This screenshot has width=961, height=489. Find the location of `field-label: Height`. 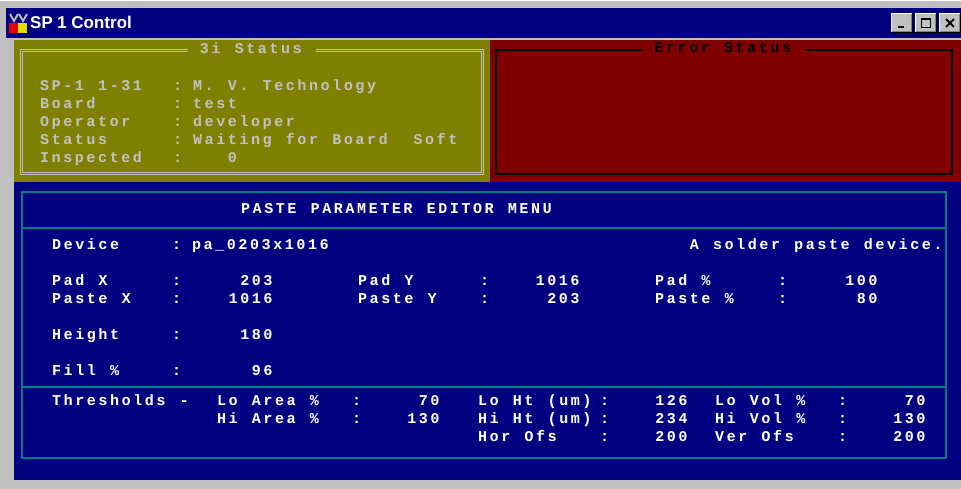

field-label: Height is located at coordinates (87, 336).